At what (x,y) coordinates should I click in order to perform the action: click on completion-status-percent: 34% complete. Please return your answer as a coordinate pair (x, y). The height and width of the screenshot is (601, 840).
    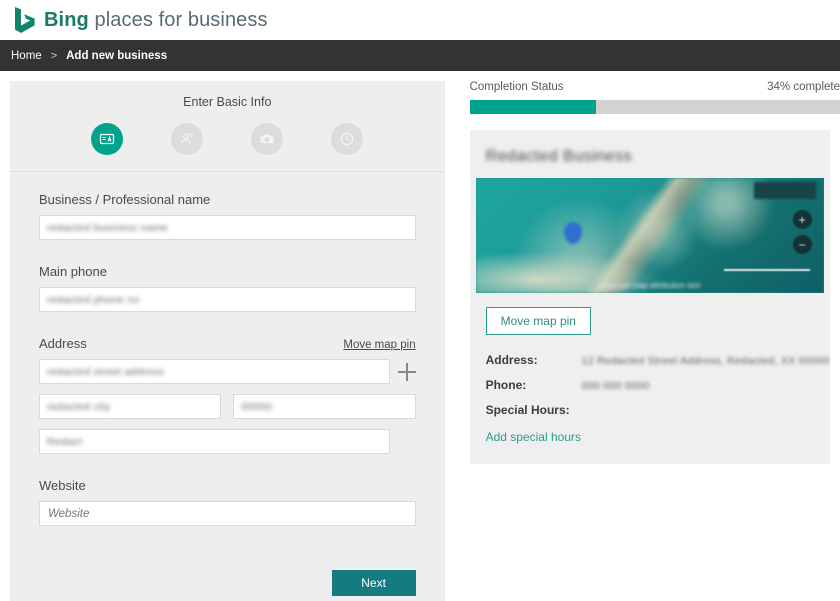
    Looking at the image, I should click on (803, 87).